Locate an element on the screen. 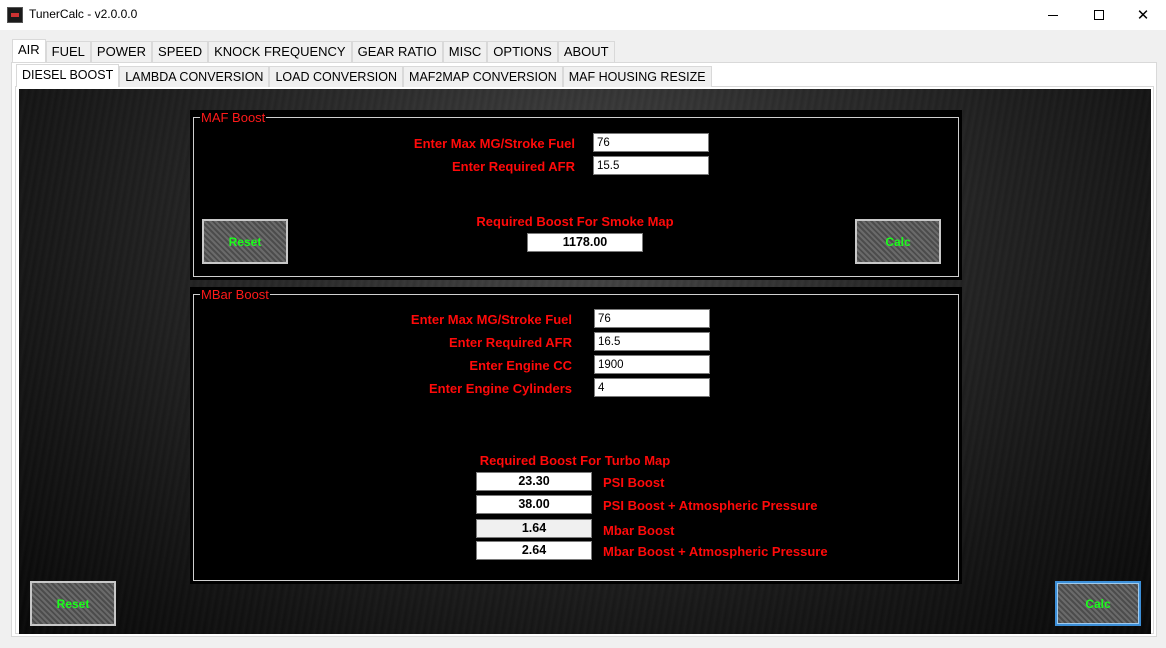 This screenshot has height=648, width=1166. maf-boost-legend: MAF Boost is located at coordinates (233, 117).